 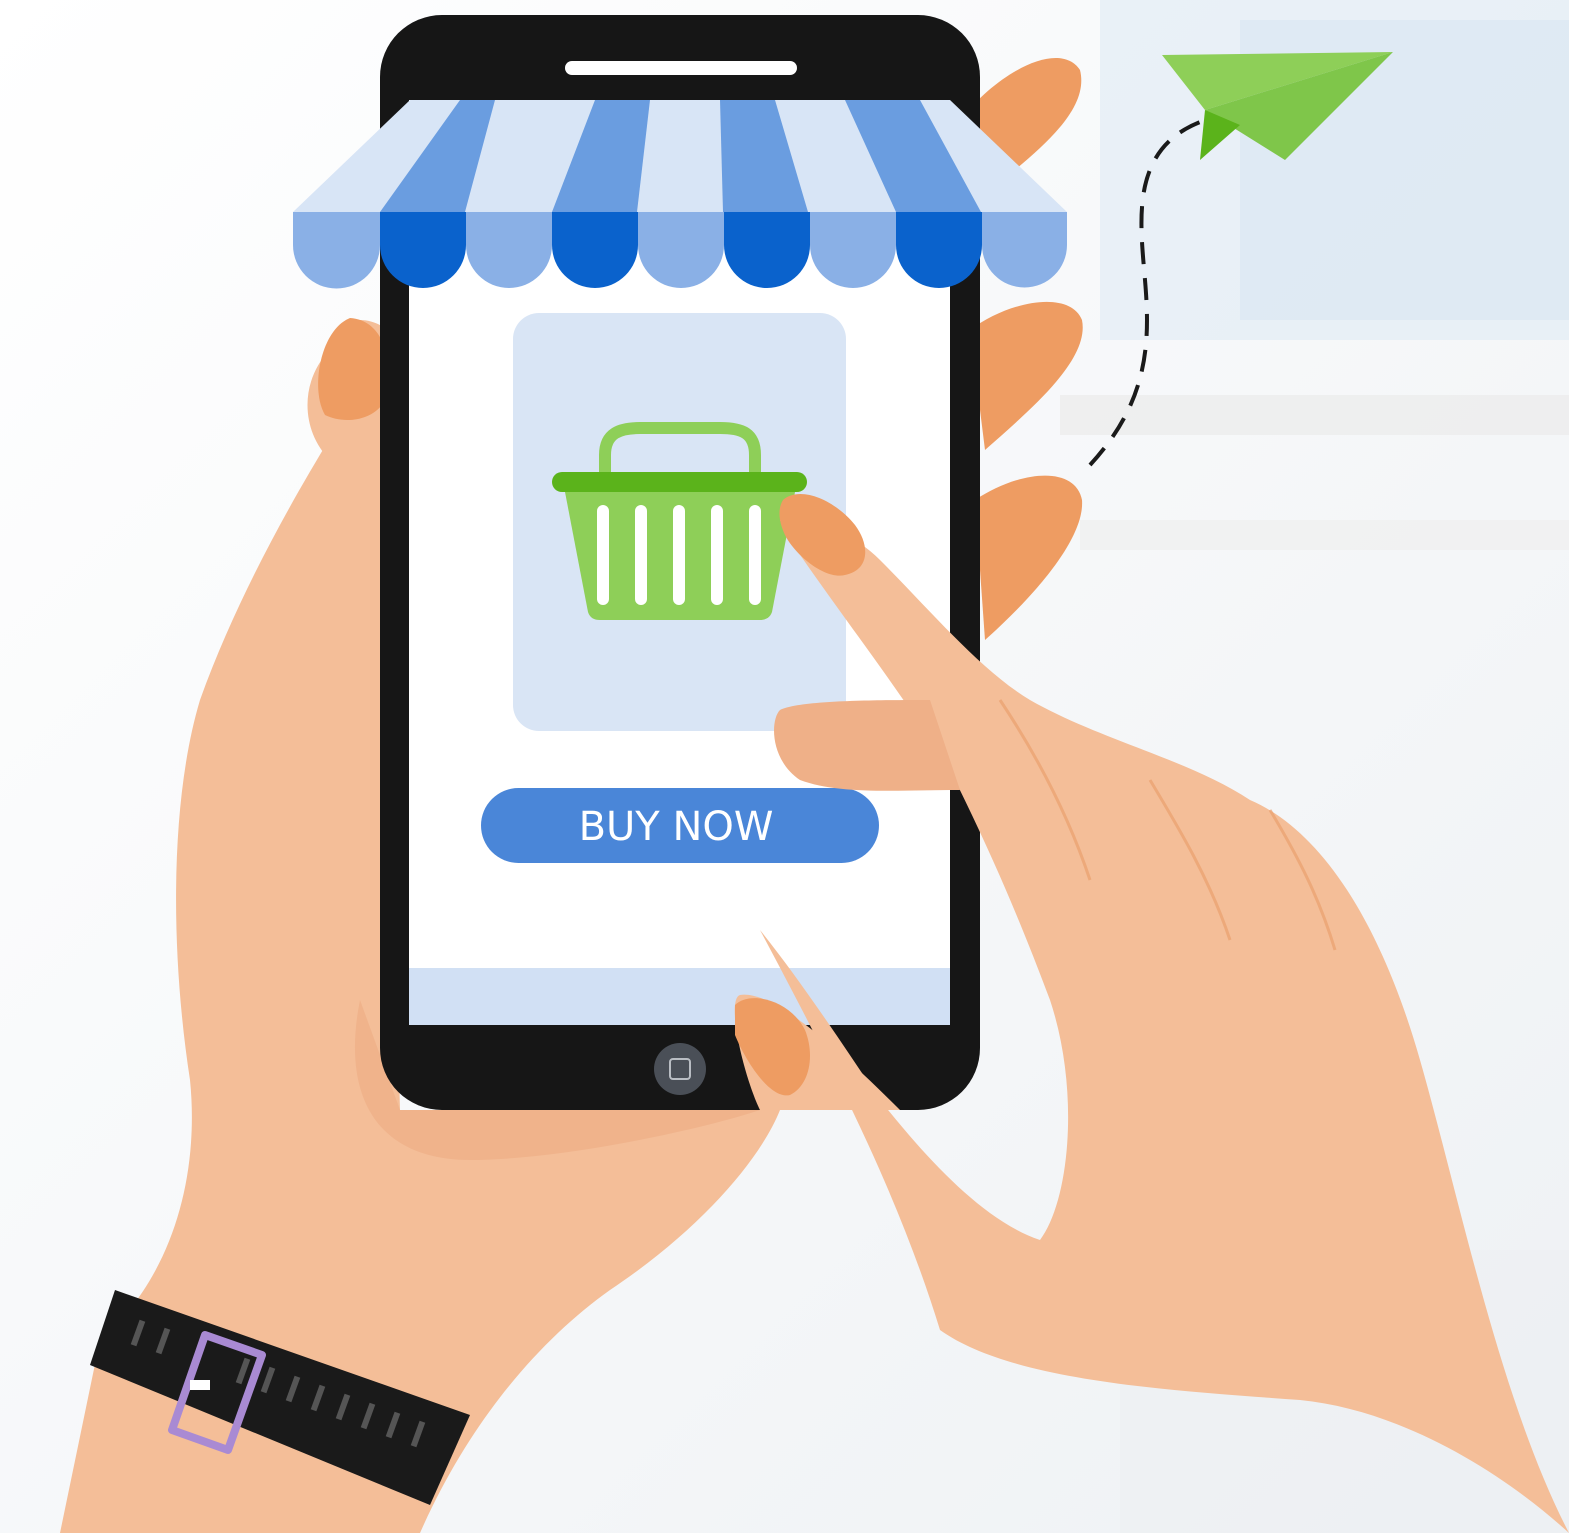 What do you see at coordinates (680, 825) in the screenshot?
I see `buy-now-button-hitbox` at bounding box center [680, 825].